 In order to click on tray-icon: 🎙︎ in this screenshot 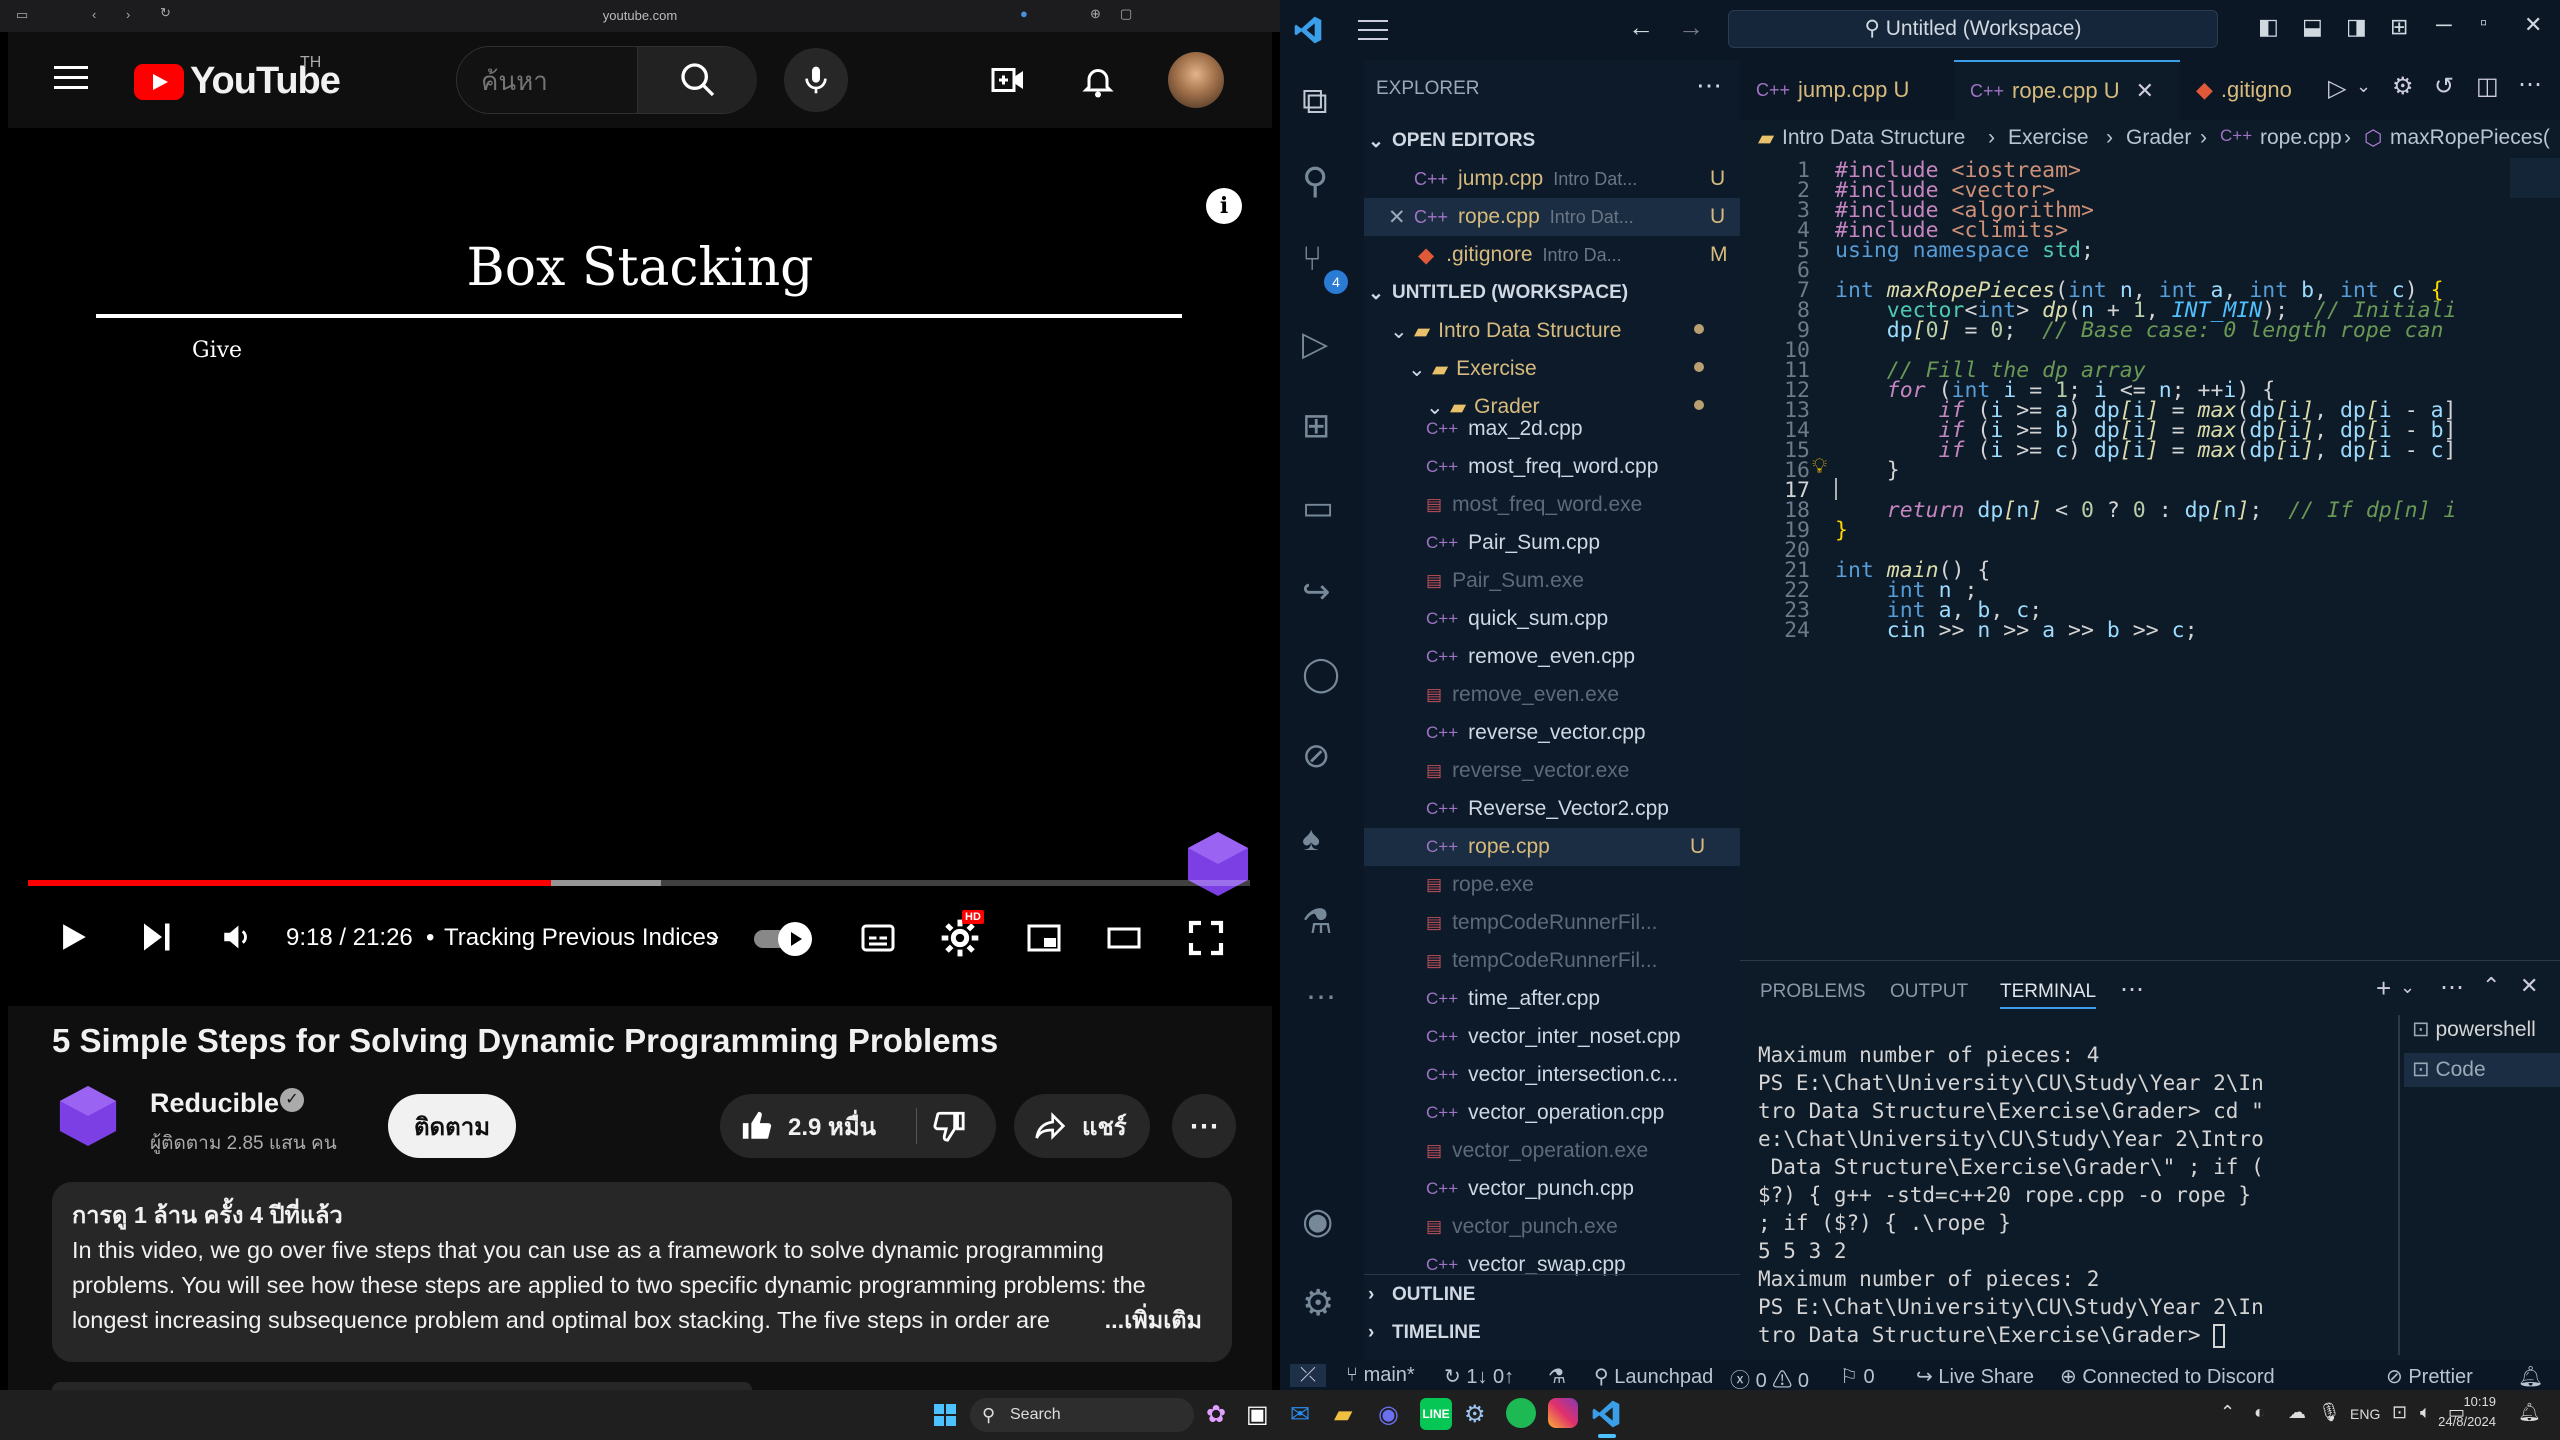, I will do `click(2329, 1412)`.